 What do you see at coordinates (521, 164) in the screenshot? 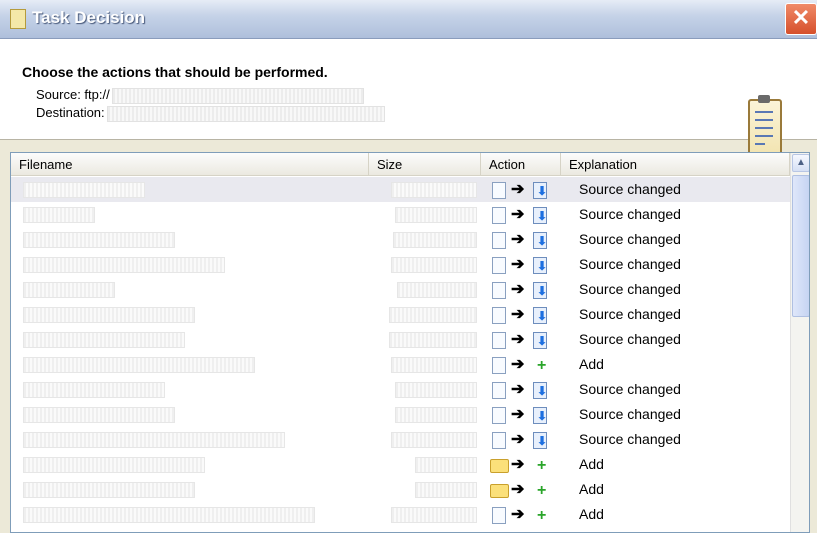
I see `column-action: Action` at bounding box center [521, 164].